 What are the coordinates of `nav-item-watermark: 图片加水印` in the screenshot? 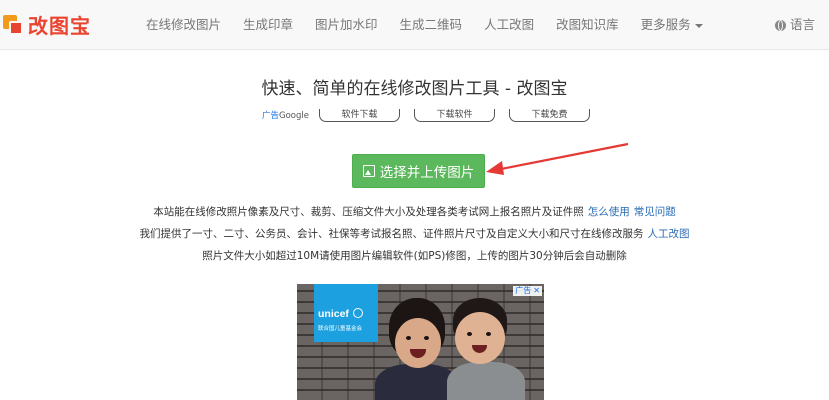 It's located at (346, 25).